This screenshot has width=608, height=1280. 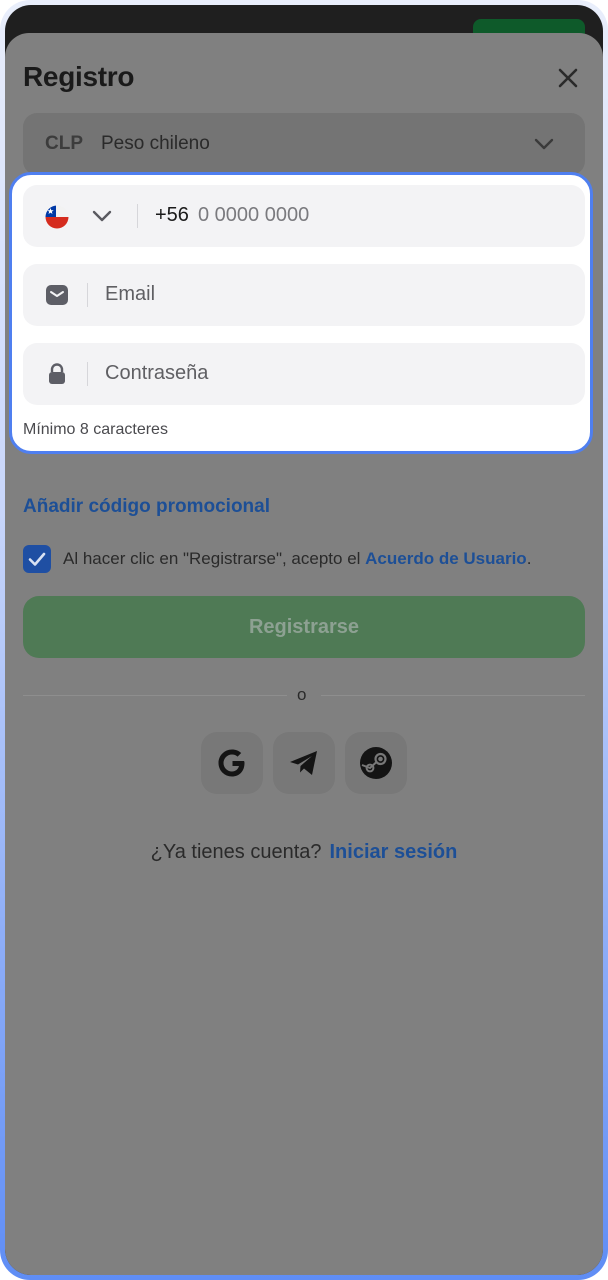 I want to click on currency-select: CLP Peso chileno, so click(x=304, y=144).